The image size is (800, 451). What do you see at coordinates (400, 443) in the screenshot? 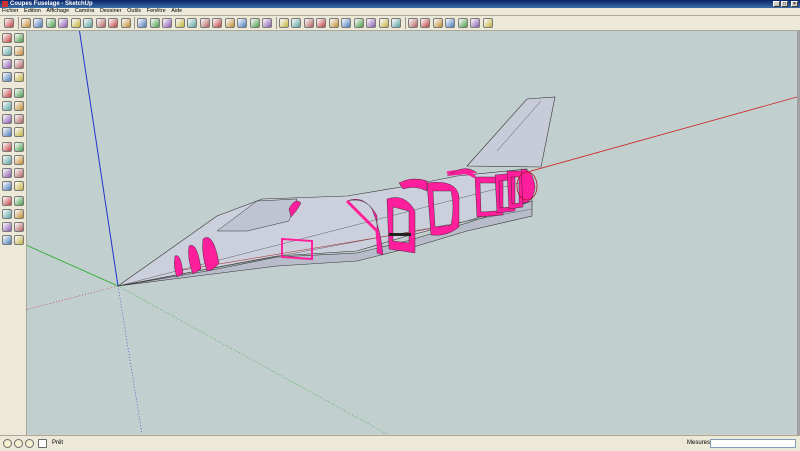
I see `status-bar: Prêt Mesures` at bounding box center [400, 443].